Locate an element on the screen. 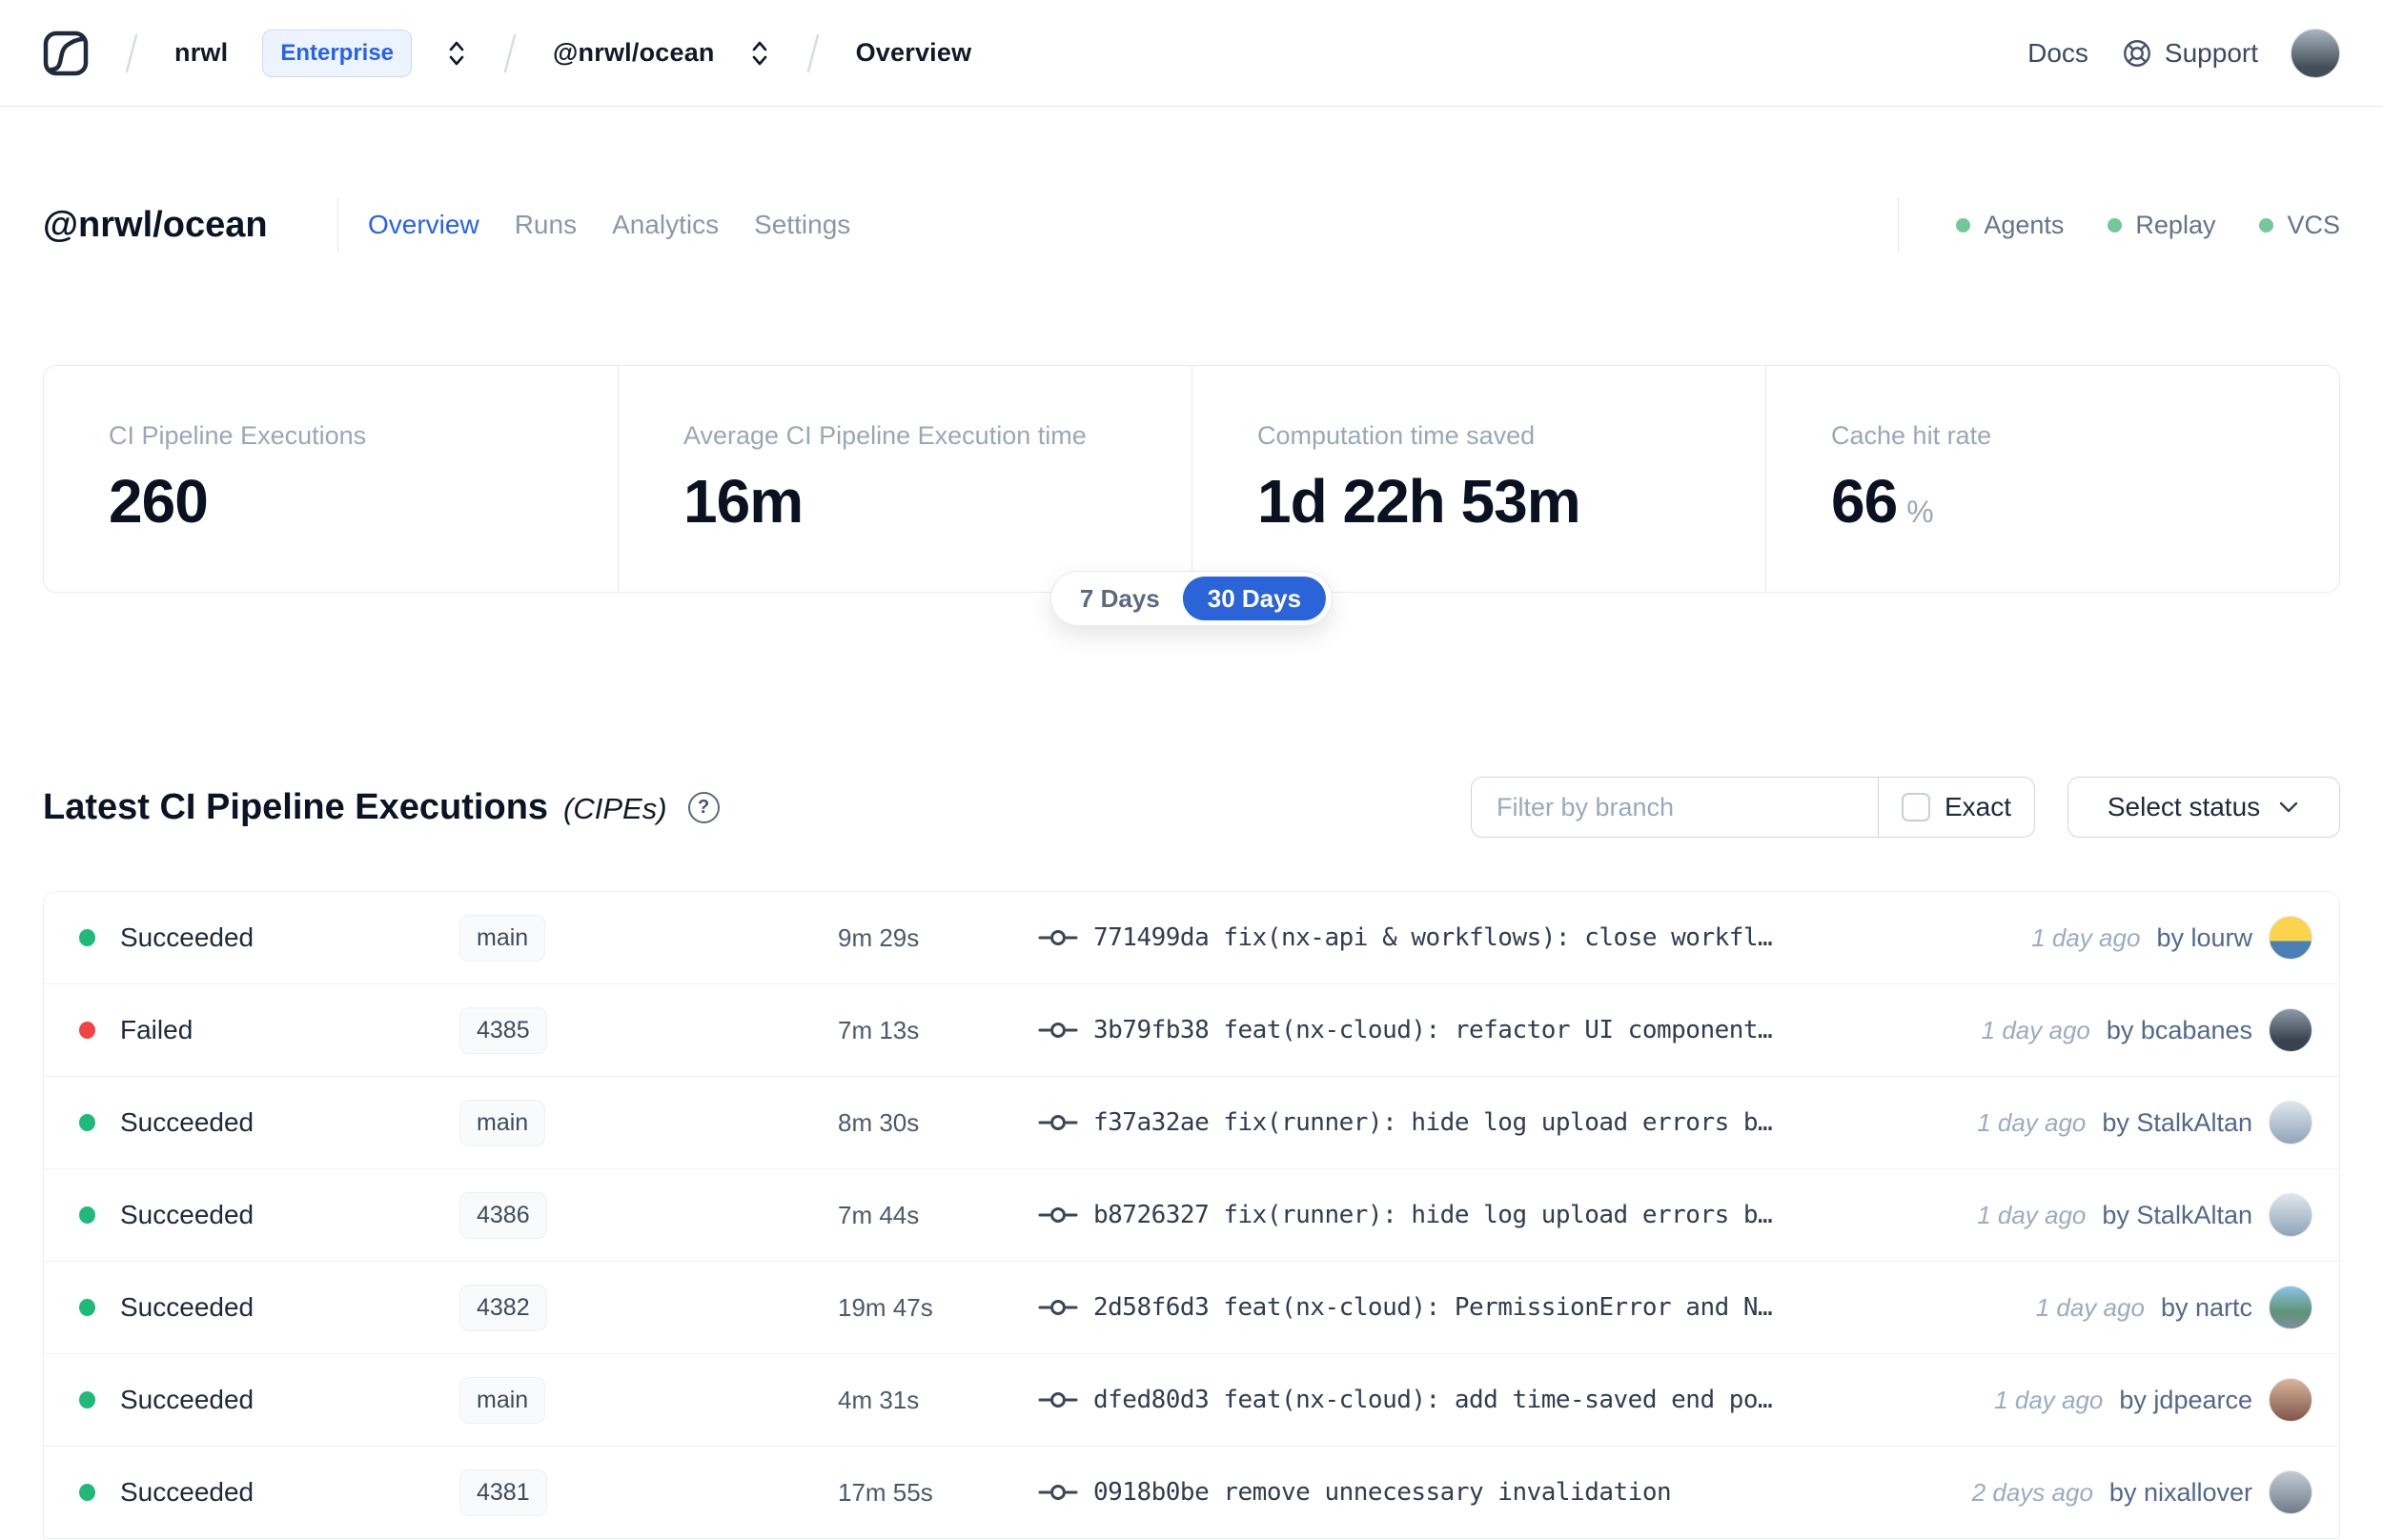  replay-indicator: Replay is located at coordinates (2161, 225).